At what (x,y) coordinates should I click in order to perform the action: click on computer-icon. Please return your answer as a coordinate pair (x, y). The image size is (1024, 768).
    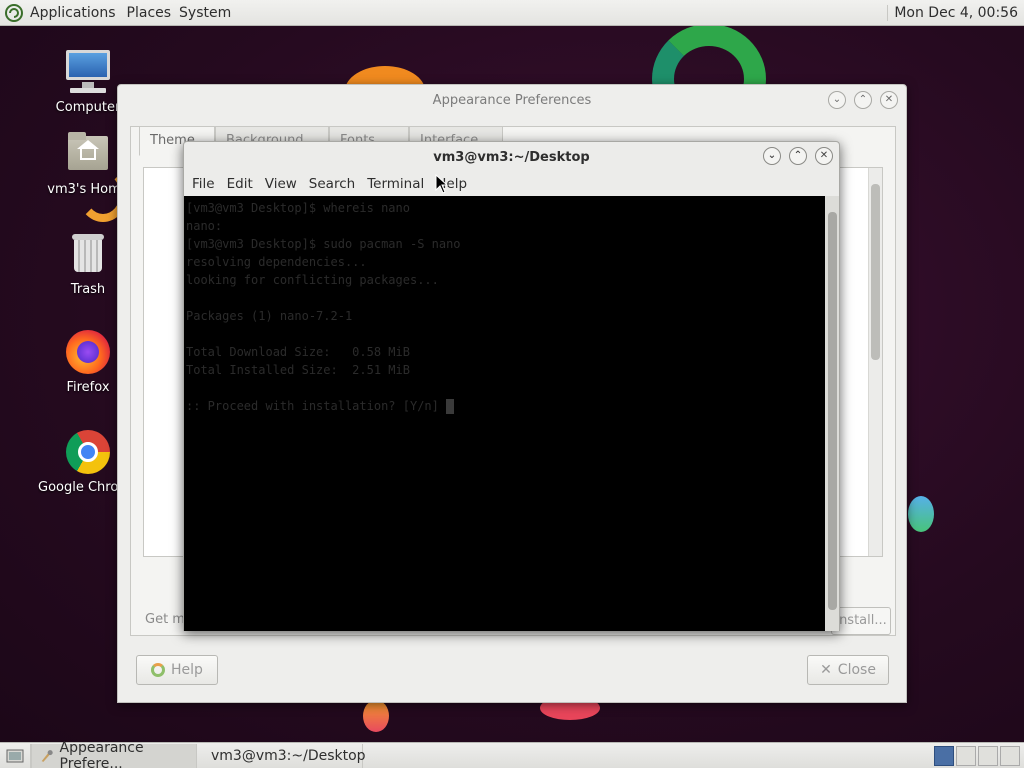
    Looking at the image, I should click on (88, 72).